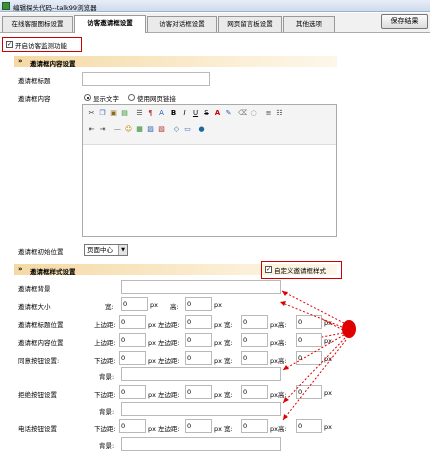 The width and height of the screenshot is (430, 456). Describe the element at coordinates (173, 113) in the screenshot. I see `bold-icon: B` at that location.